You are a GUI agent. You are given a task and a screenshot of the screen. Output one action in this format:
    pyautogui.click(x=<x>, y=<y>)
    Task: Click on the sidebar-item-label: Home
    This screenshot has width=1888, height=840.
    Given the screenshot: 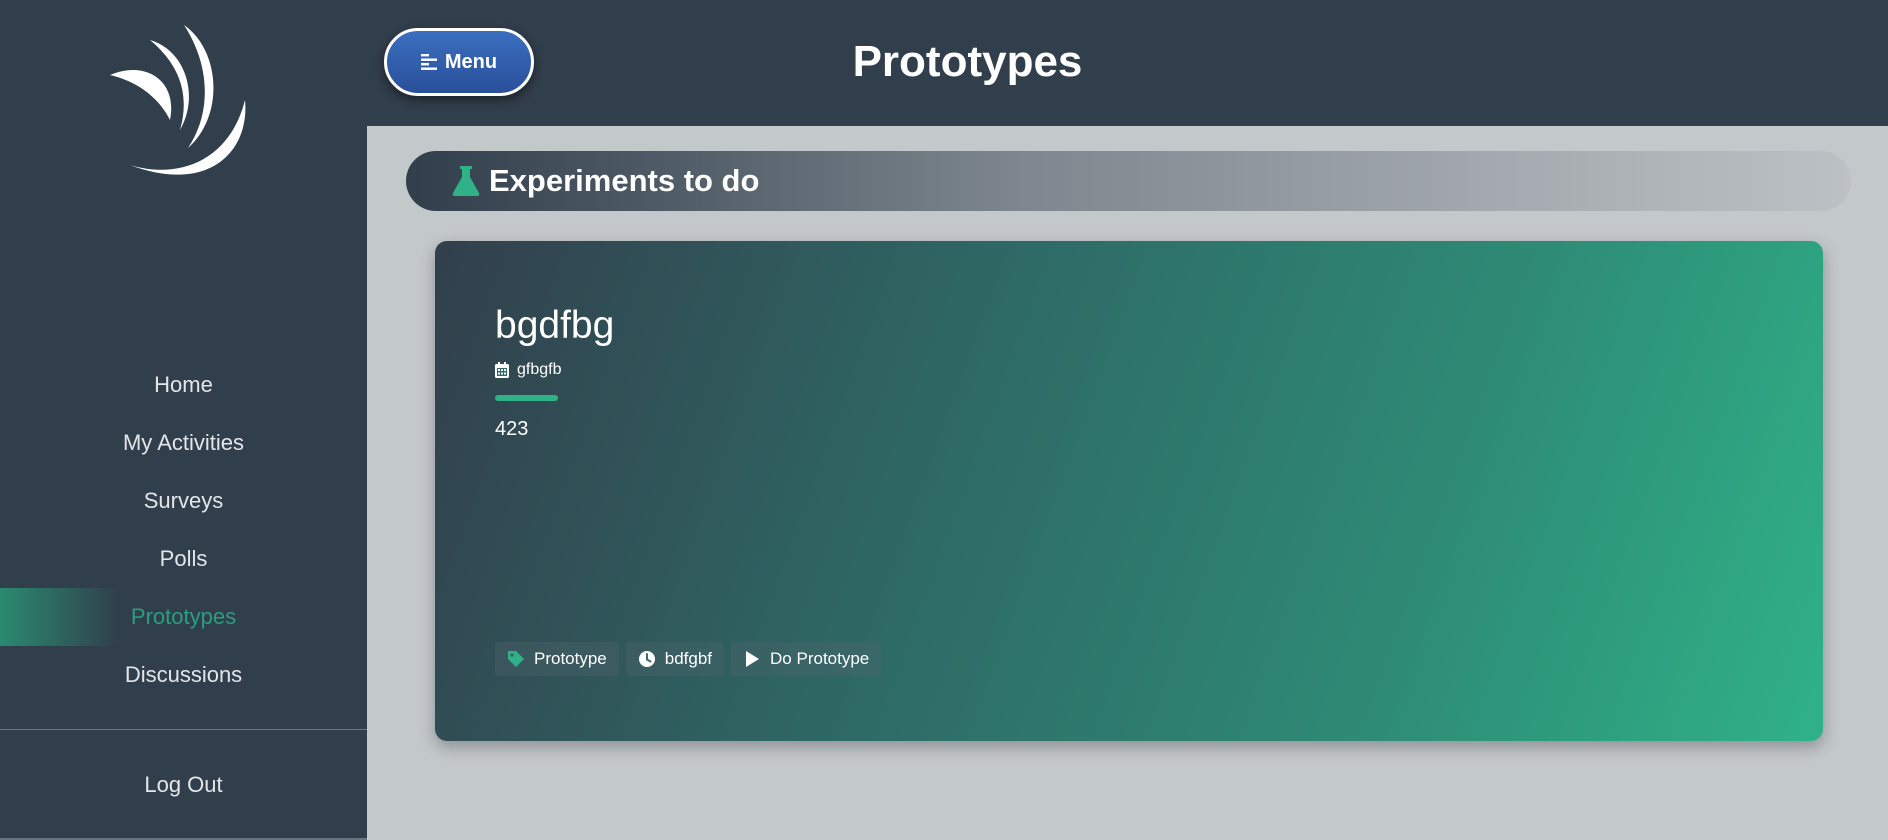 What is the action you would take?
    pyautogui.click(x=183, y=384)
    